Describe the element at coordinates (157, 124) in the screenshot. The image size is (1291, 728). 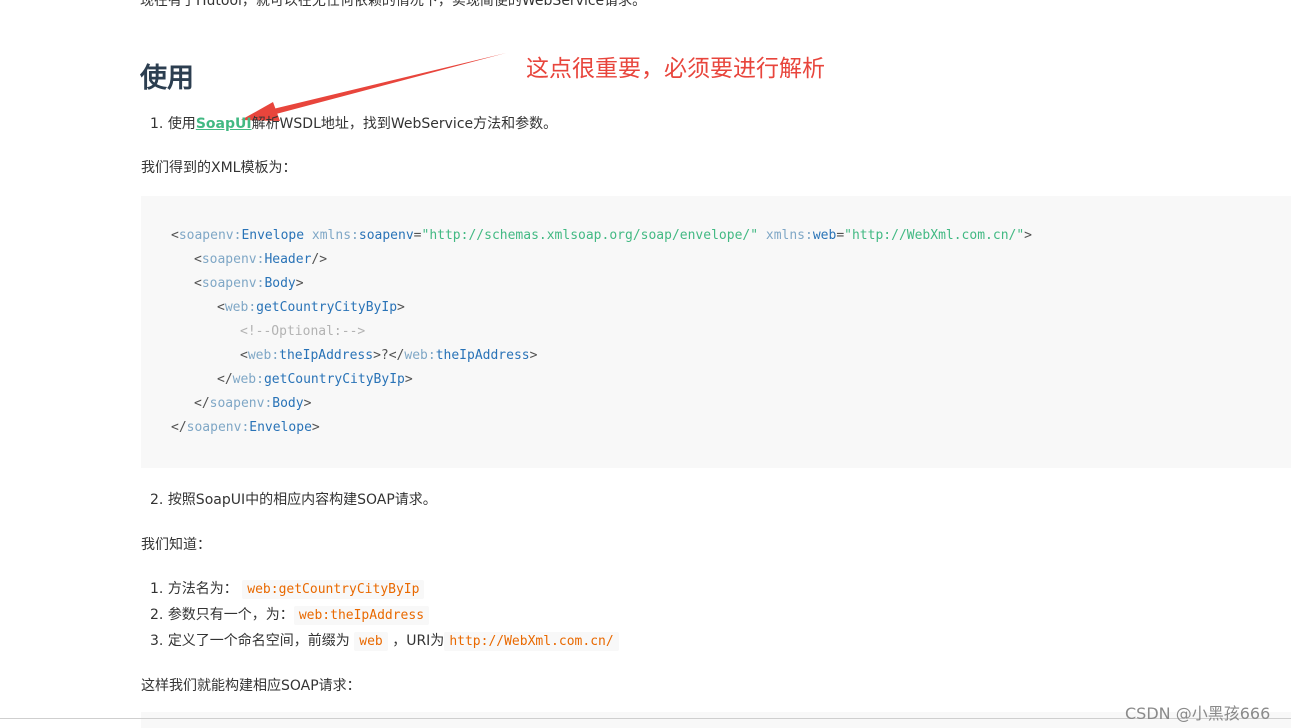
I see `step-1-number: 1.` at that location.